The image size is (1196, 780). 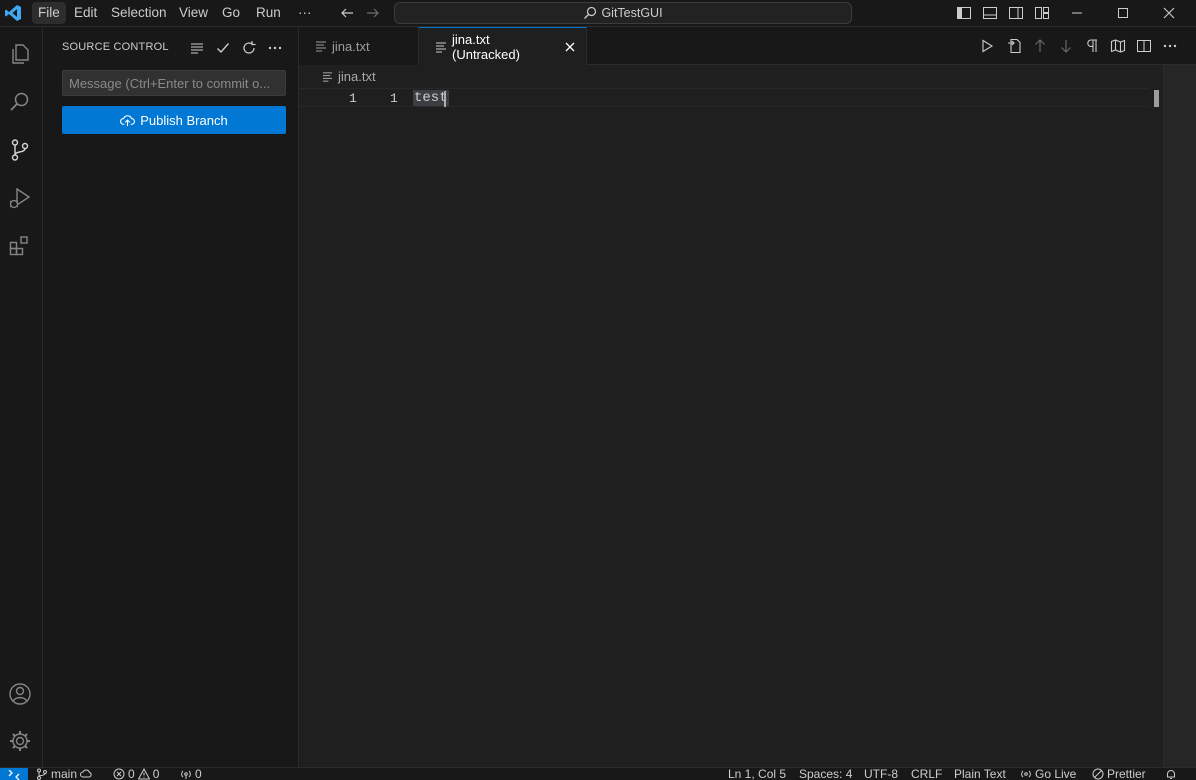 I want to click on customize-layout-icon, so click(x=1042, y=13).